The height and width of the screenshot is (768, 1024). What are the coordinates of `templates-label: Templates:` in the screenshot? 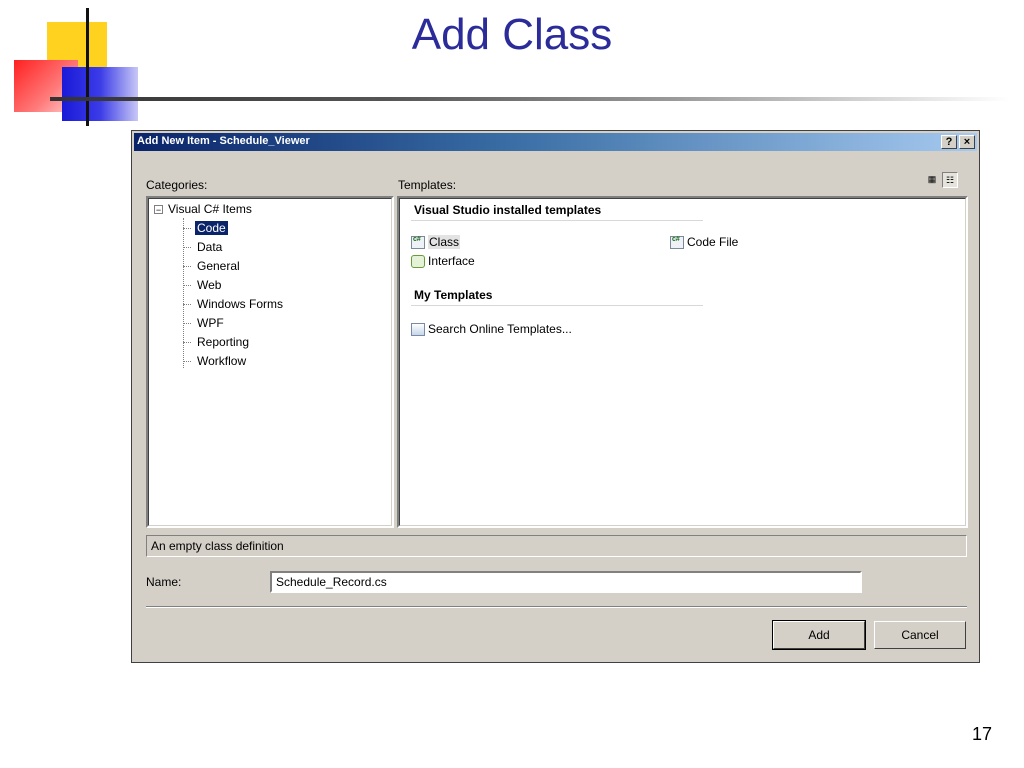 It's located at (427, 185).